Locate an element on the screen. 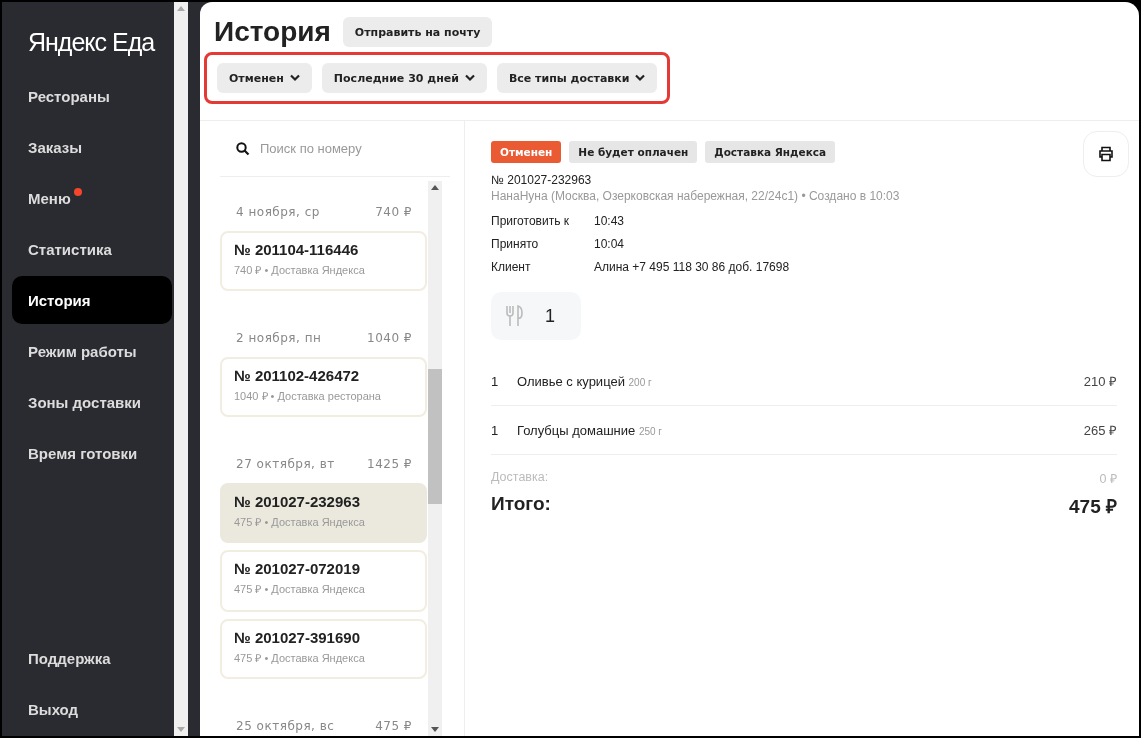 The width and height of the screenshot is (1141, 738). date-heading: 4 ноября, ср is located at coordinates (278, 213).